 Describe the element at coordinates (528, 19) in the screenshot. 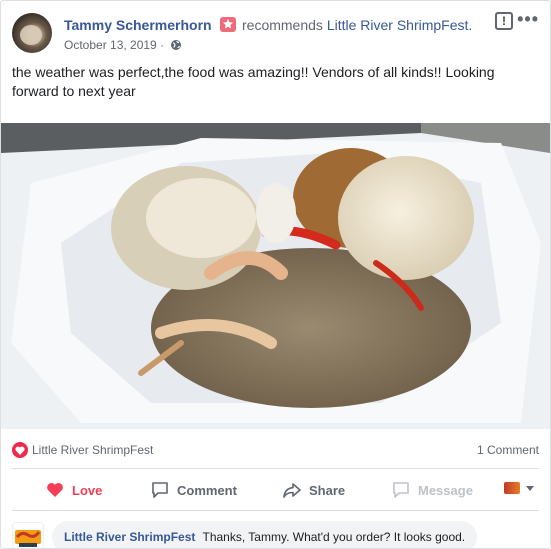

I see `more-icon: •••` at that location.